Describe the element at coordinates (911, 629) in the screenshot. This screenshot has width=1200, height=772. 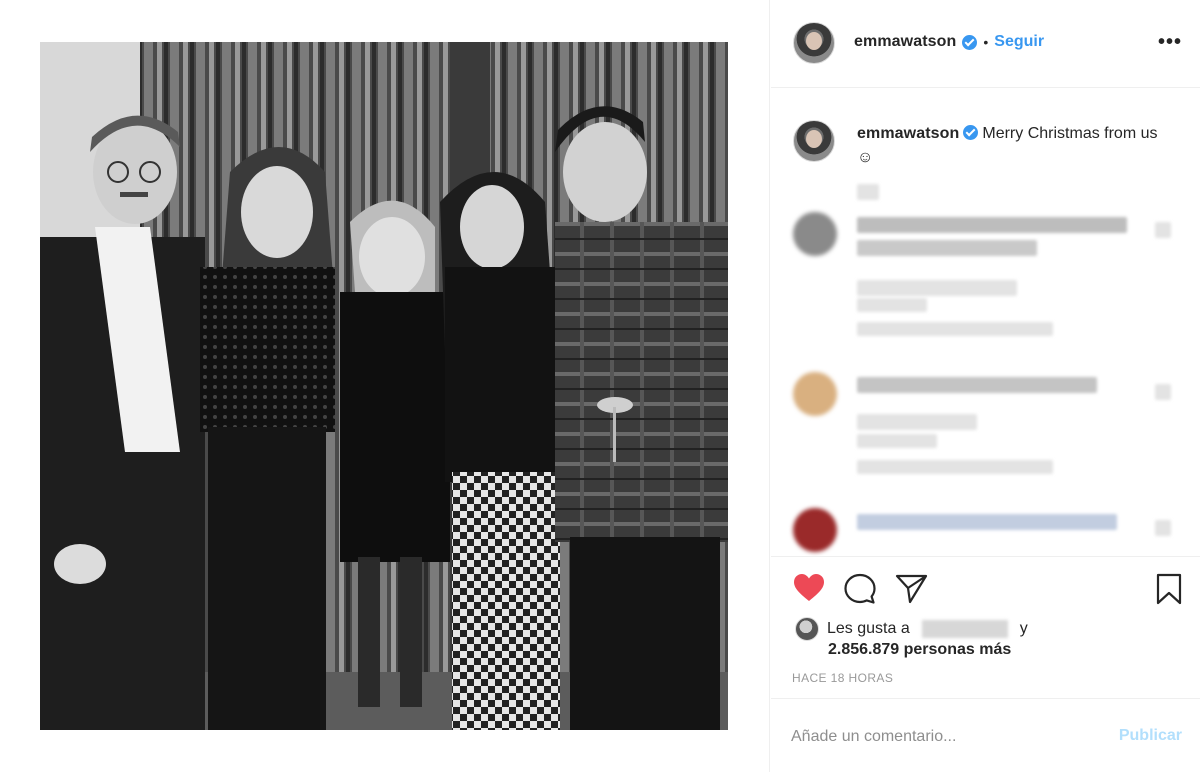
I see `likes-summary: Les gusta a y` at that location.